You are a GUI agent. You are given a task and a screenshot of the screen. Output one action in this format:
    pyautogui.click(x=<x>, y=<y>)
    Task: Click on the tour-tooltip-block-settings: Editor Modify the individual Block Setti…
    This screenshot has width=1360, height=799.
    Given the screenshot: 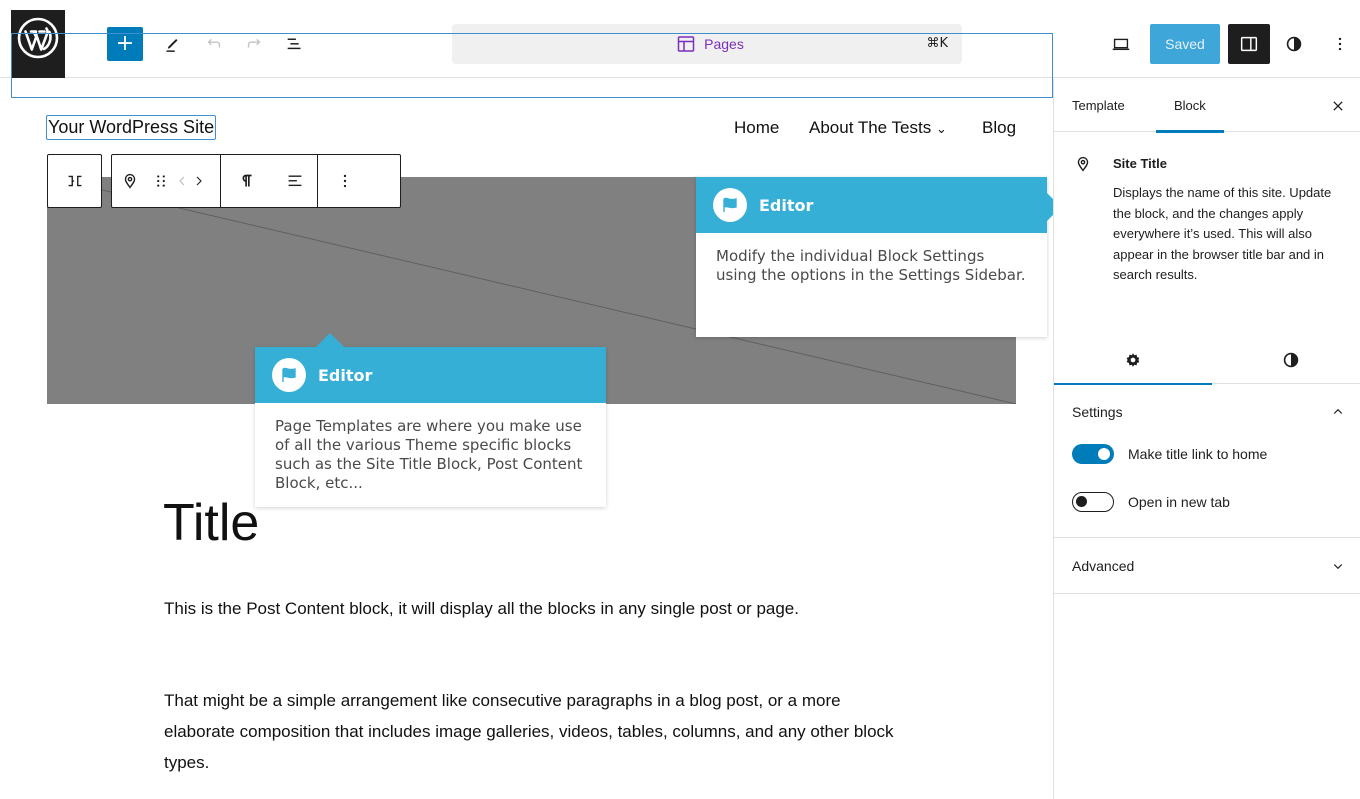 What is the action you would take?
    pyautogui.click(x=871, y=257)
    